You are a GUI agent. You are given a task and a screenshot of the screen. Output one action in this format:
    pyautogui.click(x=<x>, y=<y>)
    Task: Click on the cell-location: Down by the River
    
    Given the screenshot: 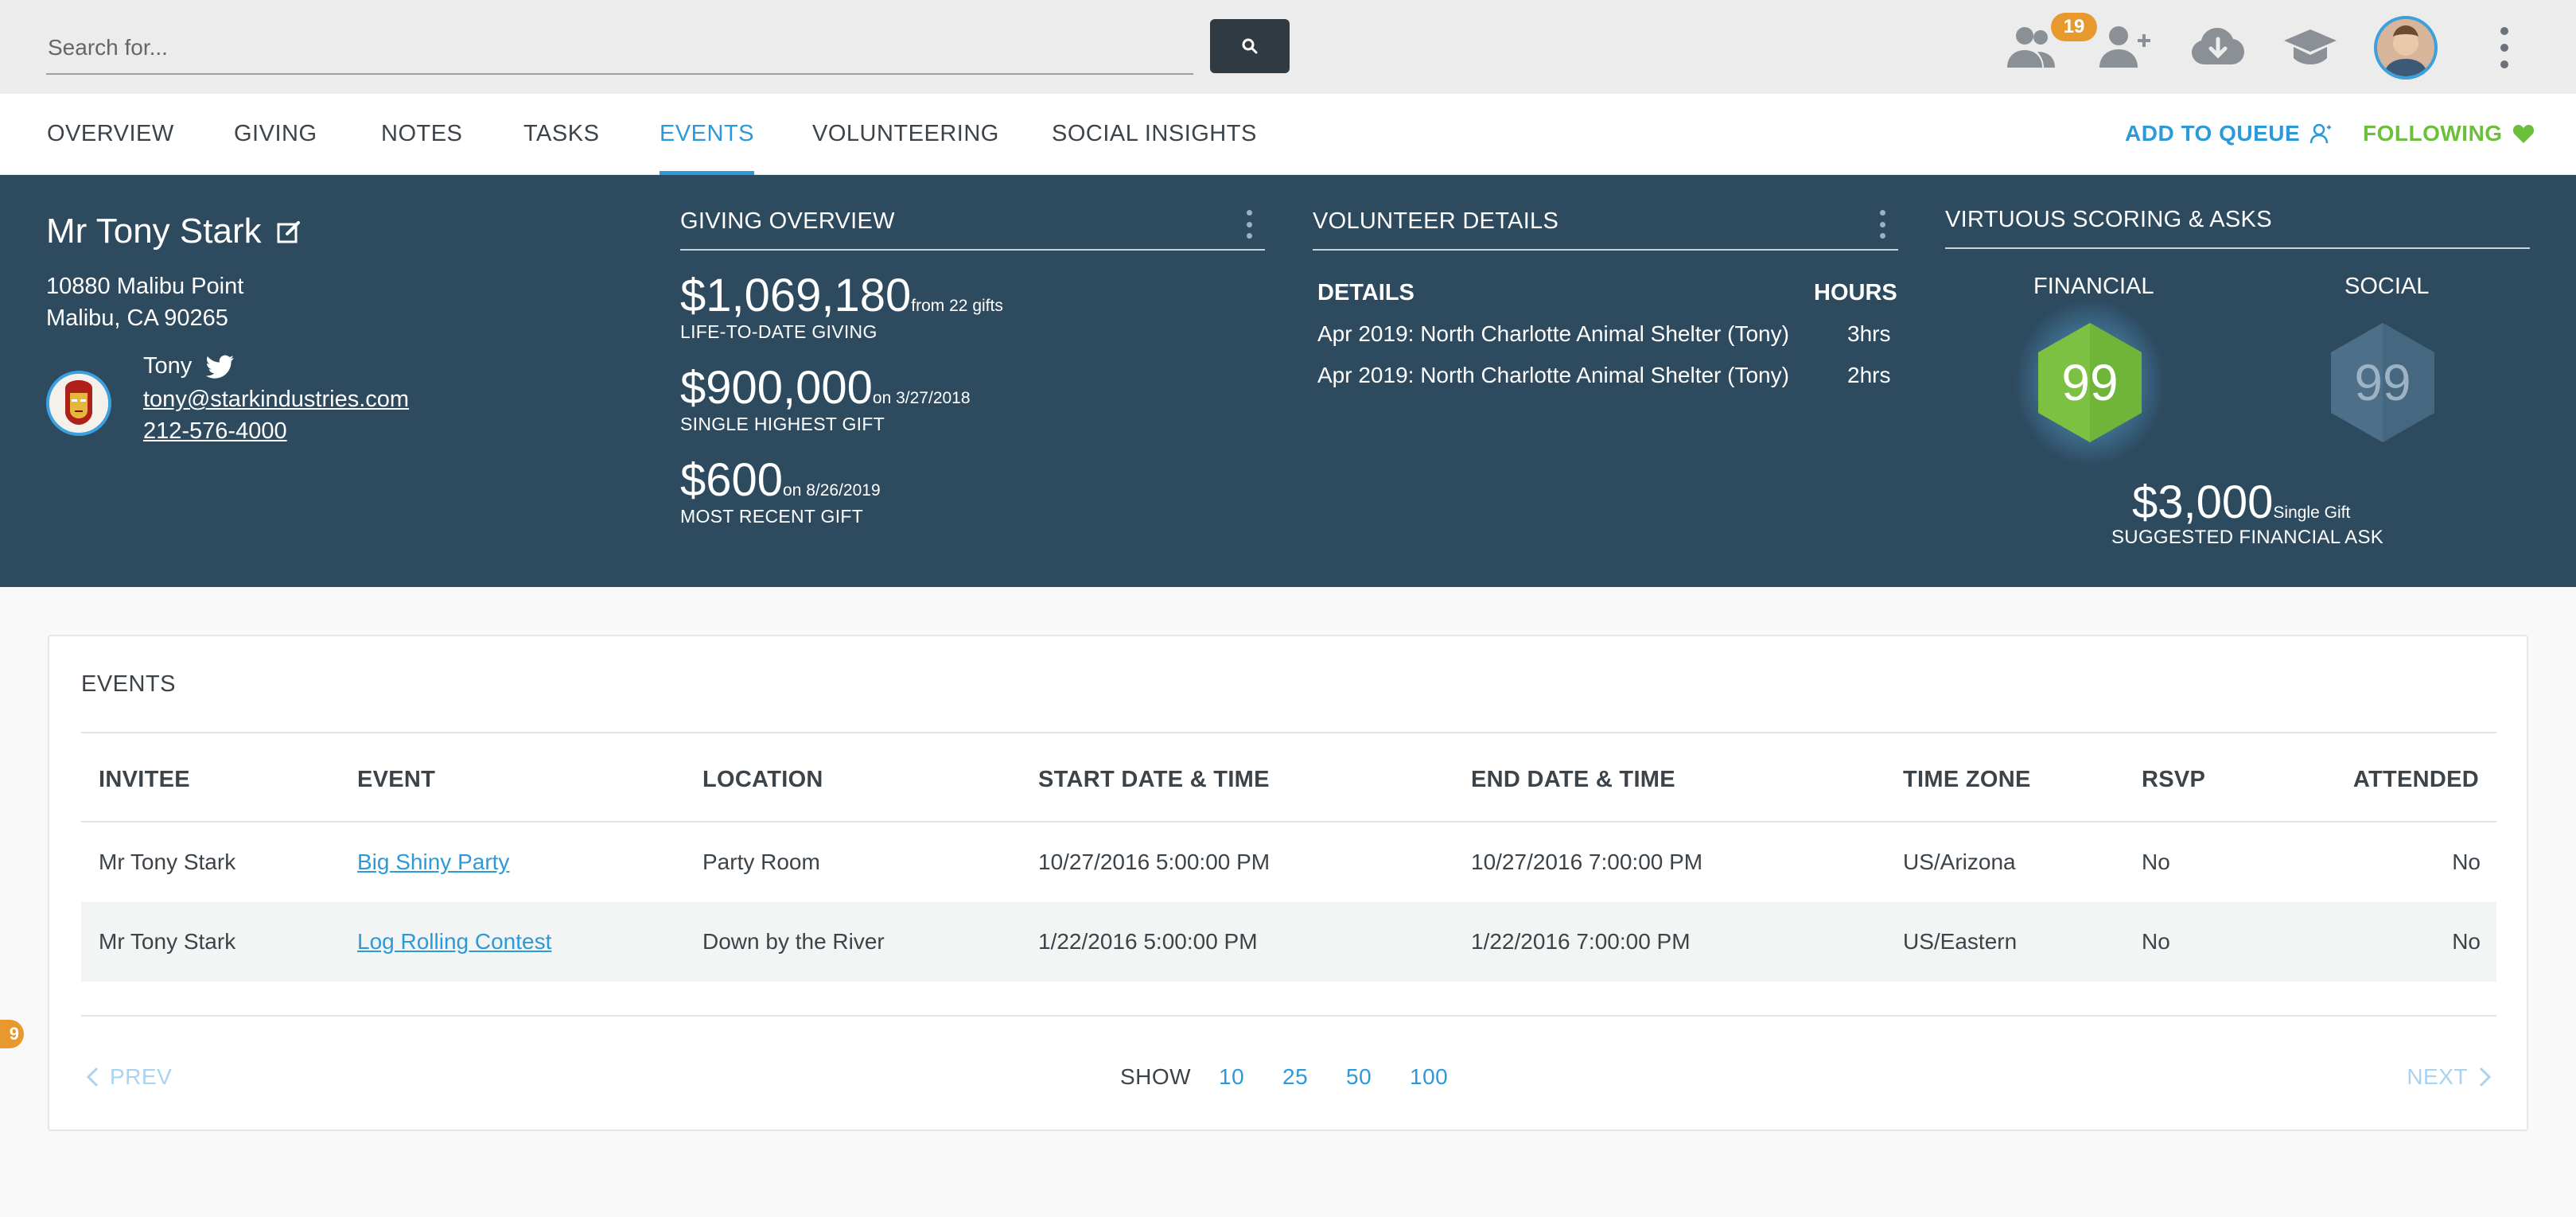 What is the action you would take?
    pyautogui.click(x=794, y=941)
    